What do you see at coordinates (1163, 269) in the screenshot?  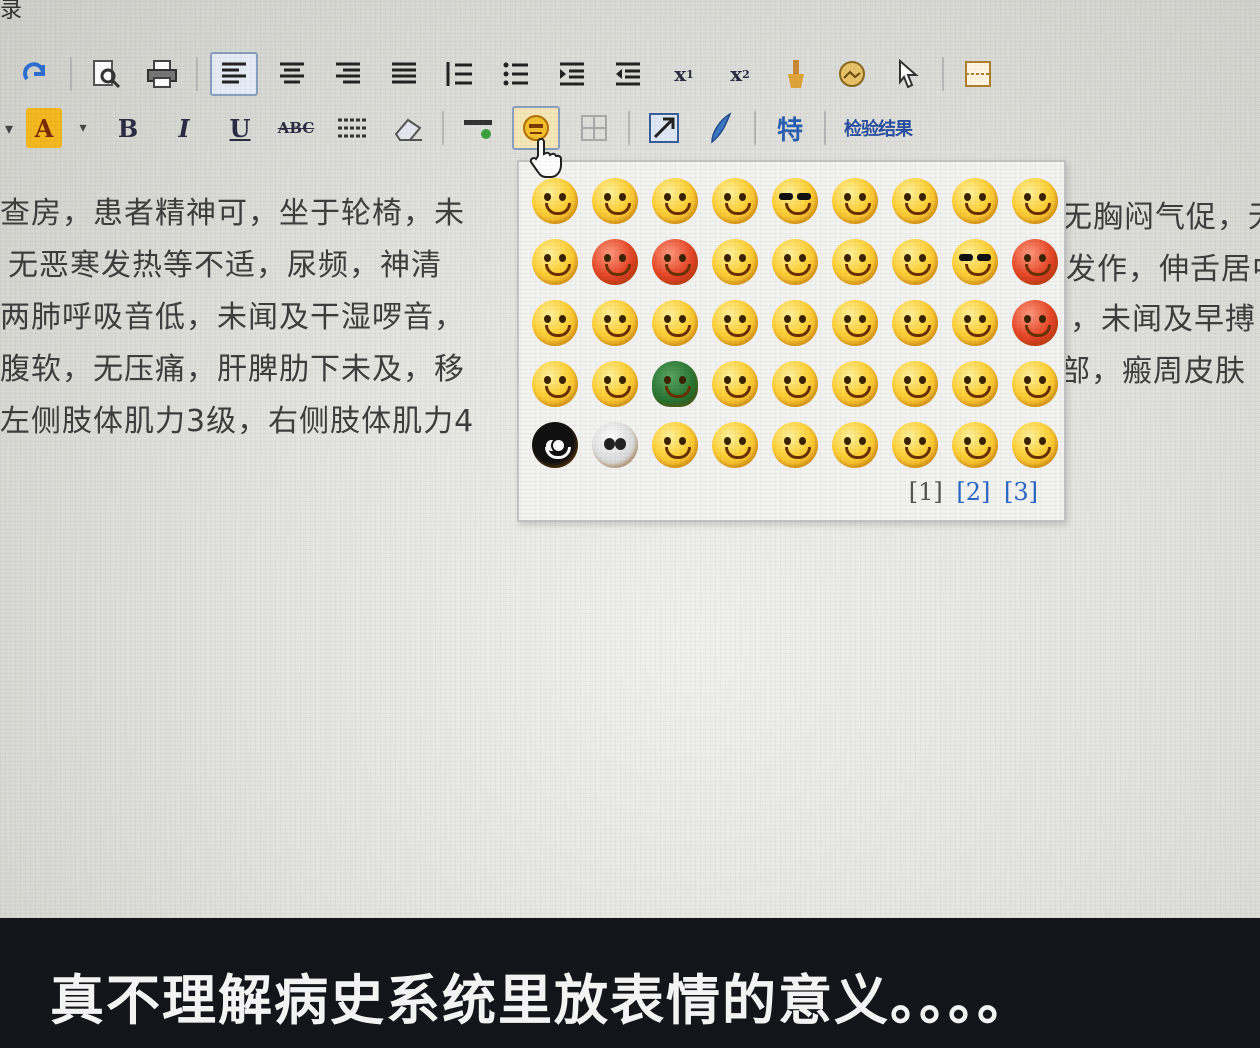 I see `doc-line: 发作，伸舌居中` at bounding box center [1163, 269].